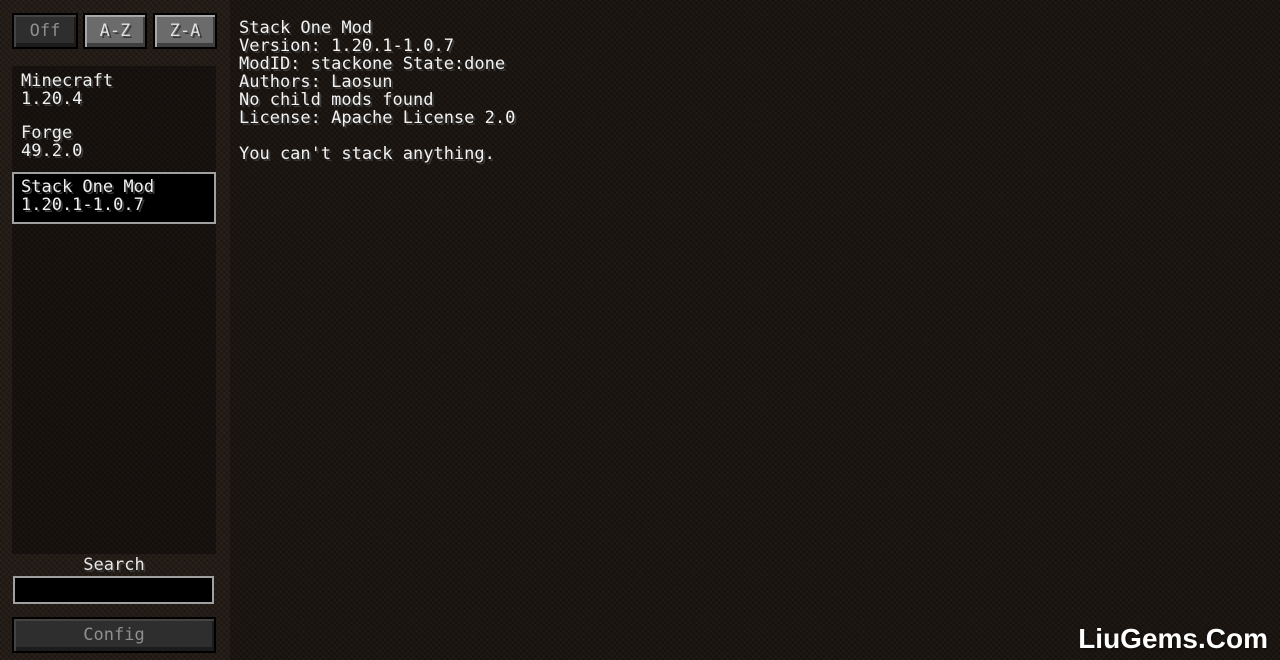  Describe the element at coordinates (367, 154) in the screenshot. I see `mod-description: You can't stack anything.` at that location.